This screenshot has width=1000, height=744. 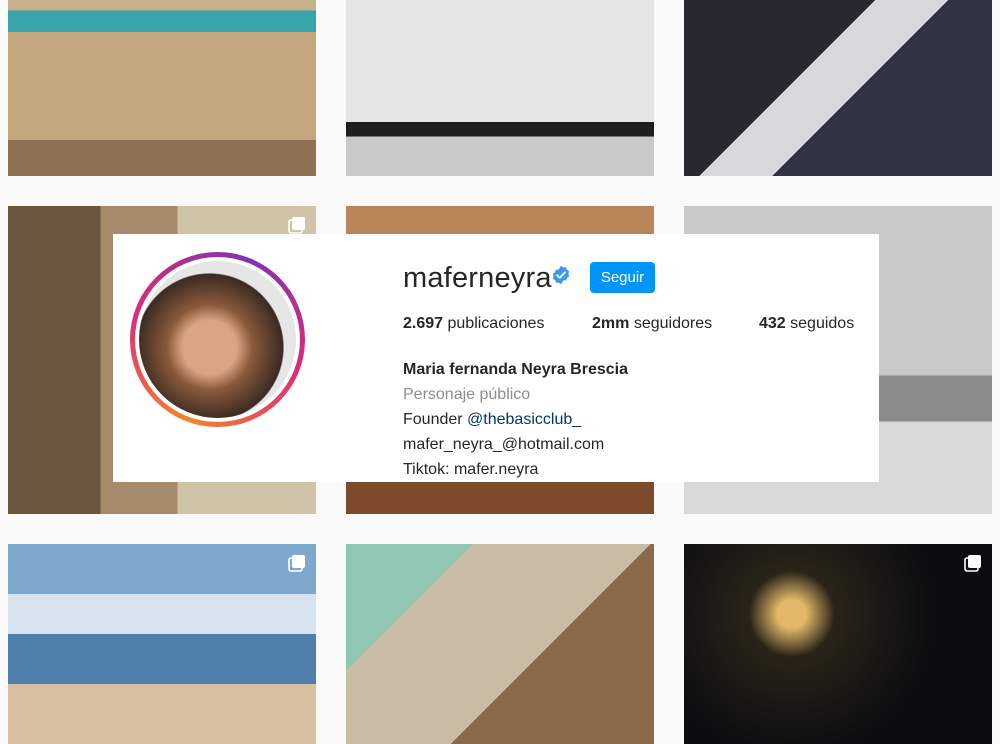 I want to click on following-value: 432, so click(x=772, y=323).